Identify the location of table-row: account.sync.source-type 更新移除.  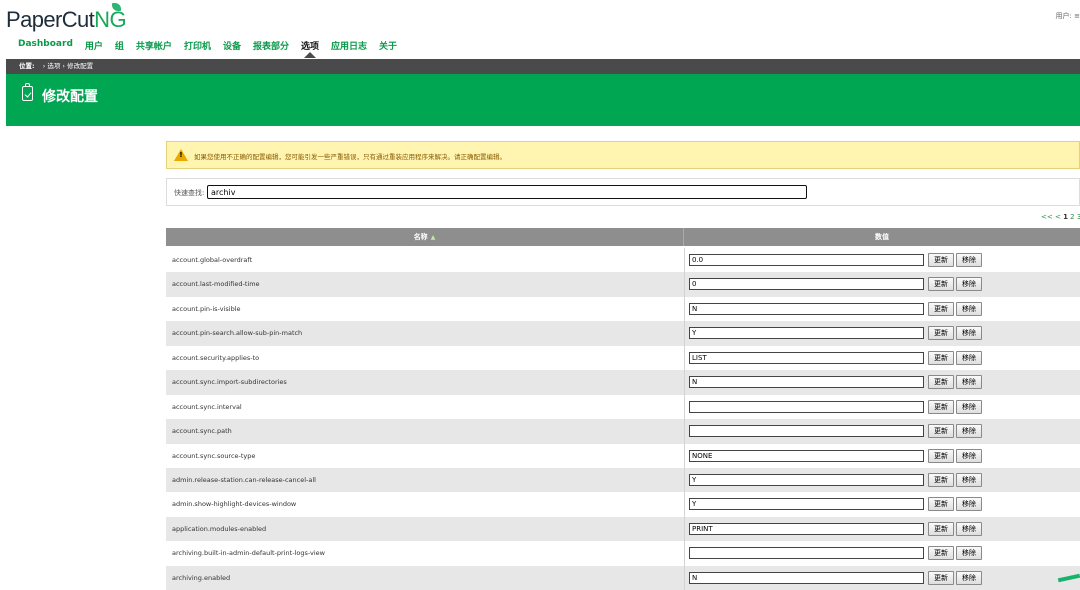
(623, 455).